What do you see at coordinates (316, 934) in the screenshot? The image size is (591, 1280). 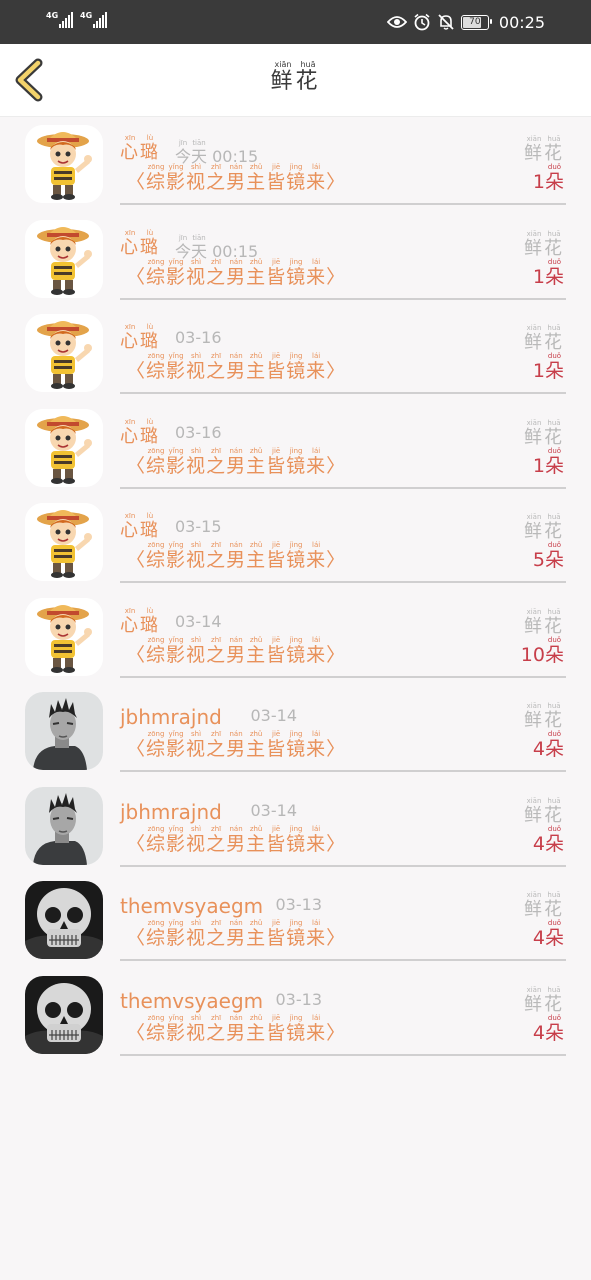 I see `ruby-char: 来lái` at bounding box center [316, 934].